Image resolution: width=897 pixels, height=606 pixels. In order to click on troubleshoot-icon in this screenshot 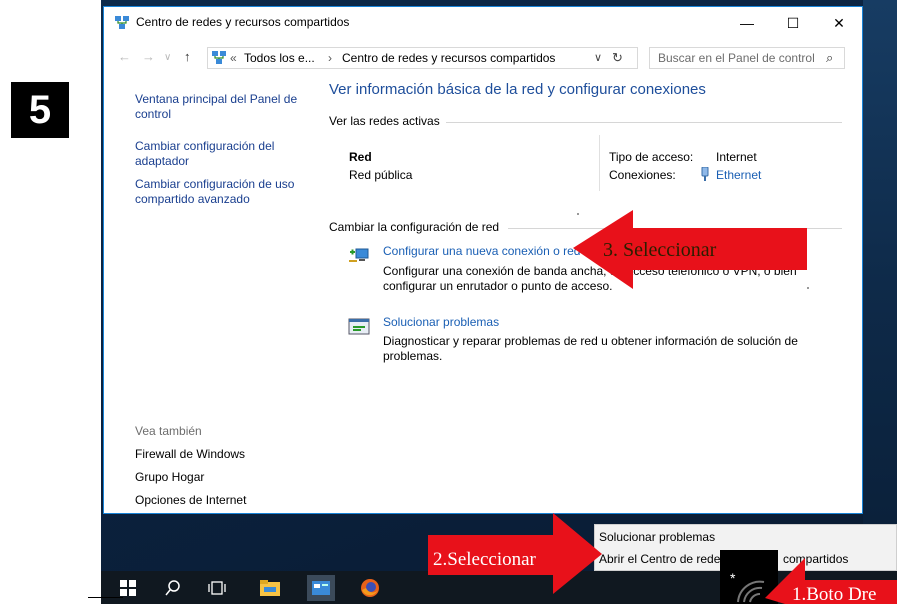, I will do `click(359, 326)`.